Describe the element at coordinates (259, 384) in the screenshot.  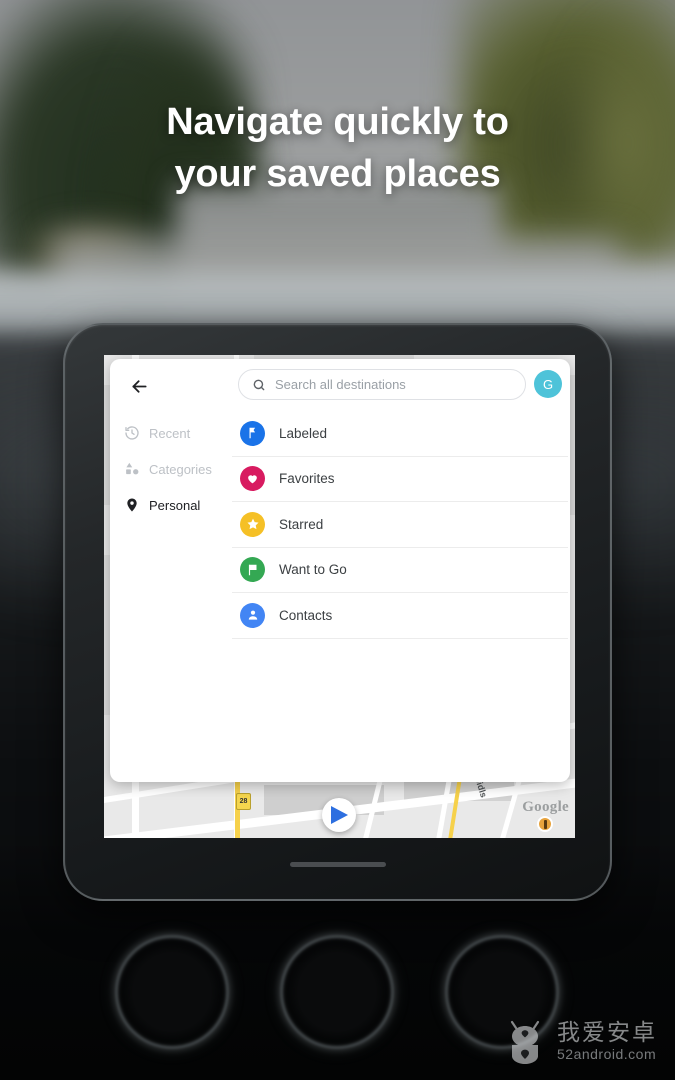
I see `search-icon` at that location.